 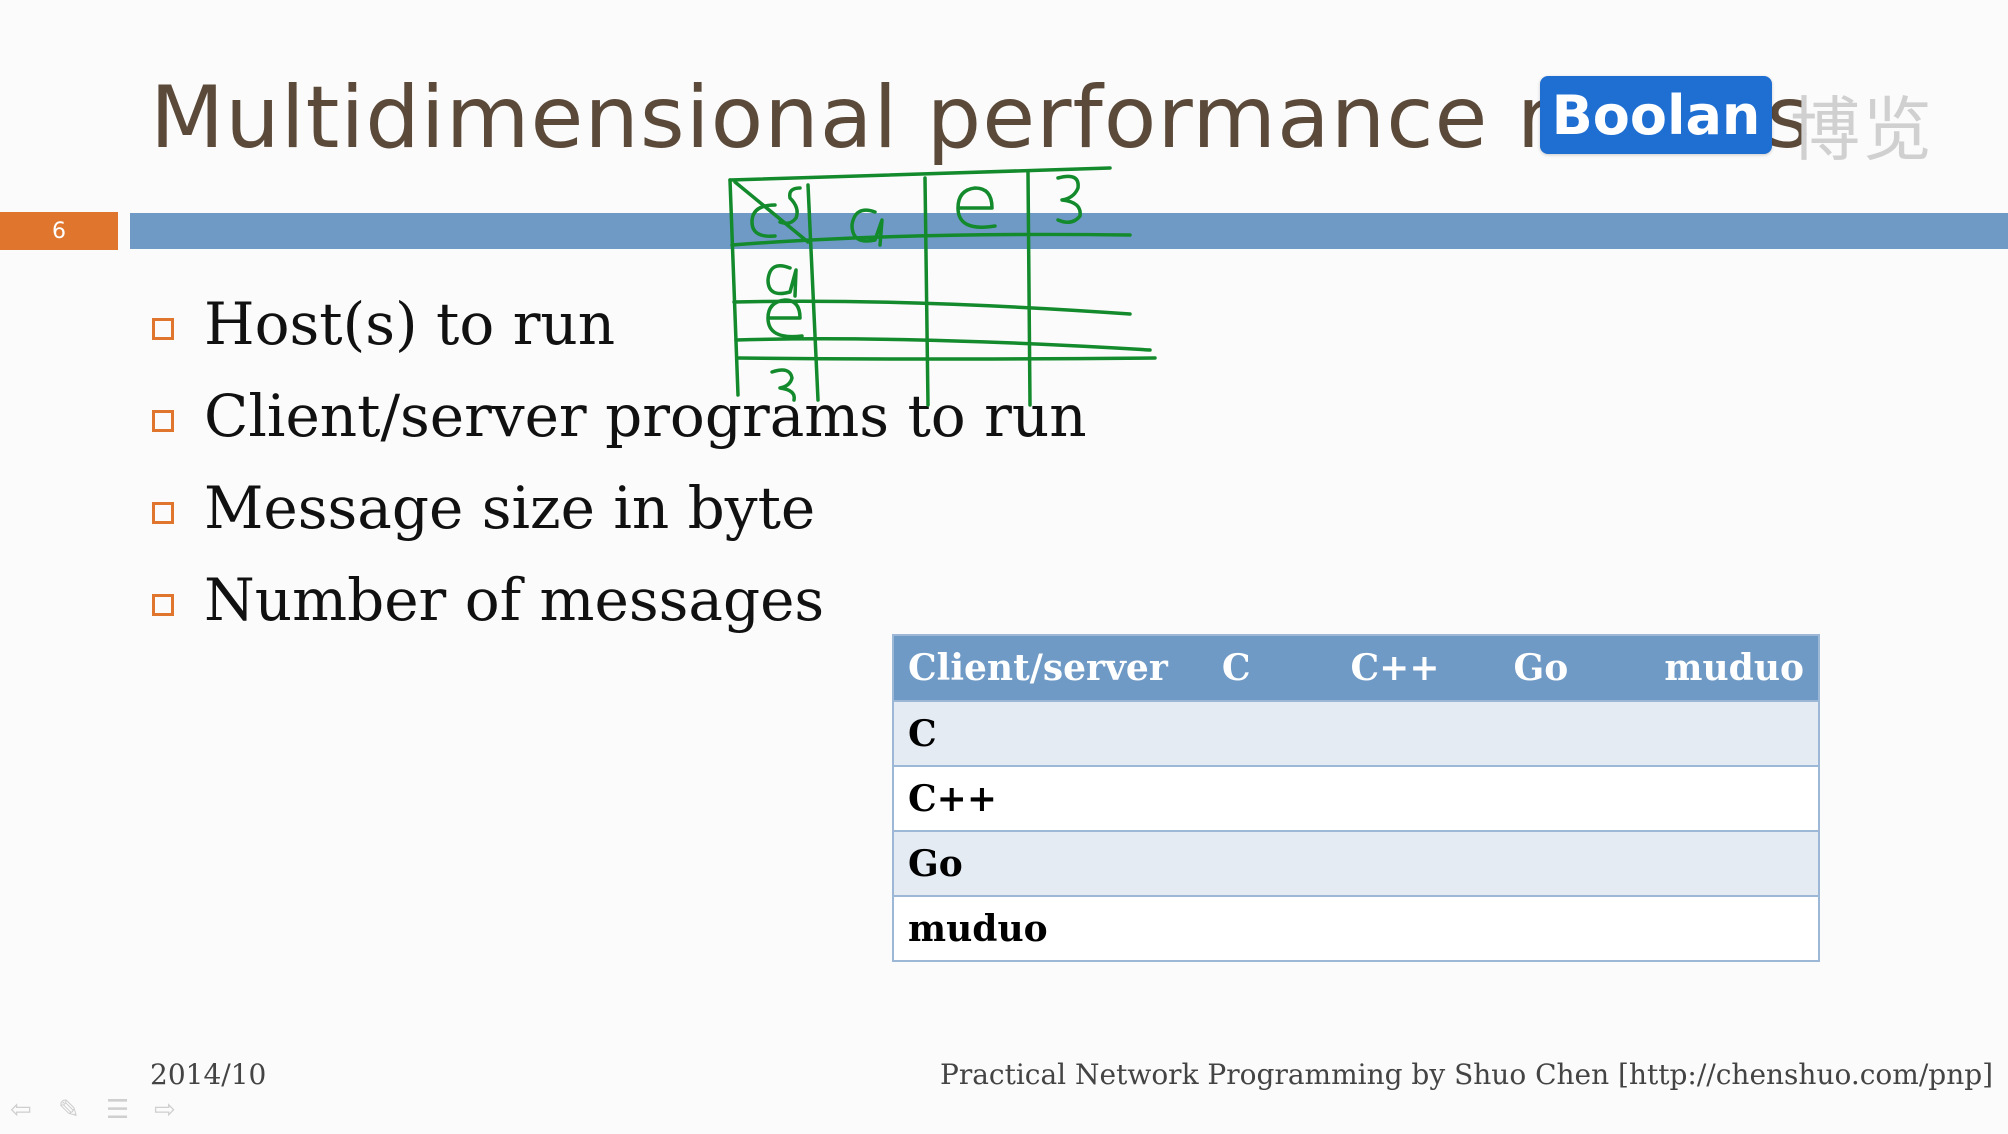 I want to click on table-row-label: muduo, so click(x=1051, y=927).